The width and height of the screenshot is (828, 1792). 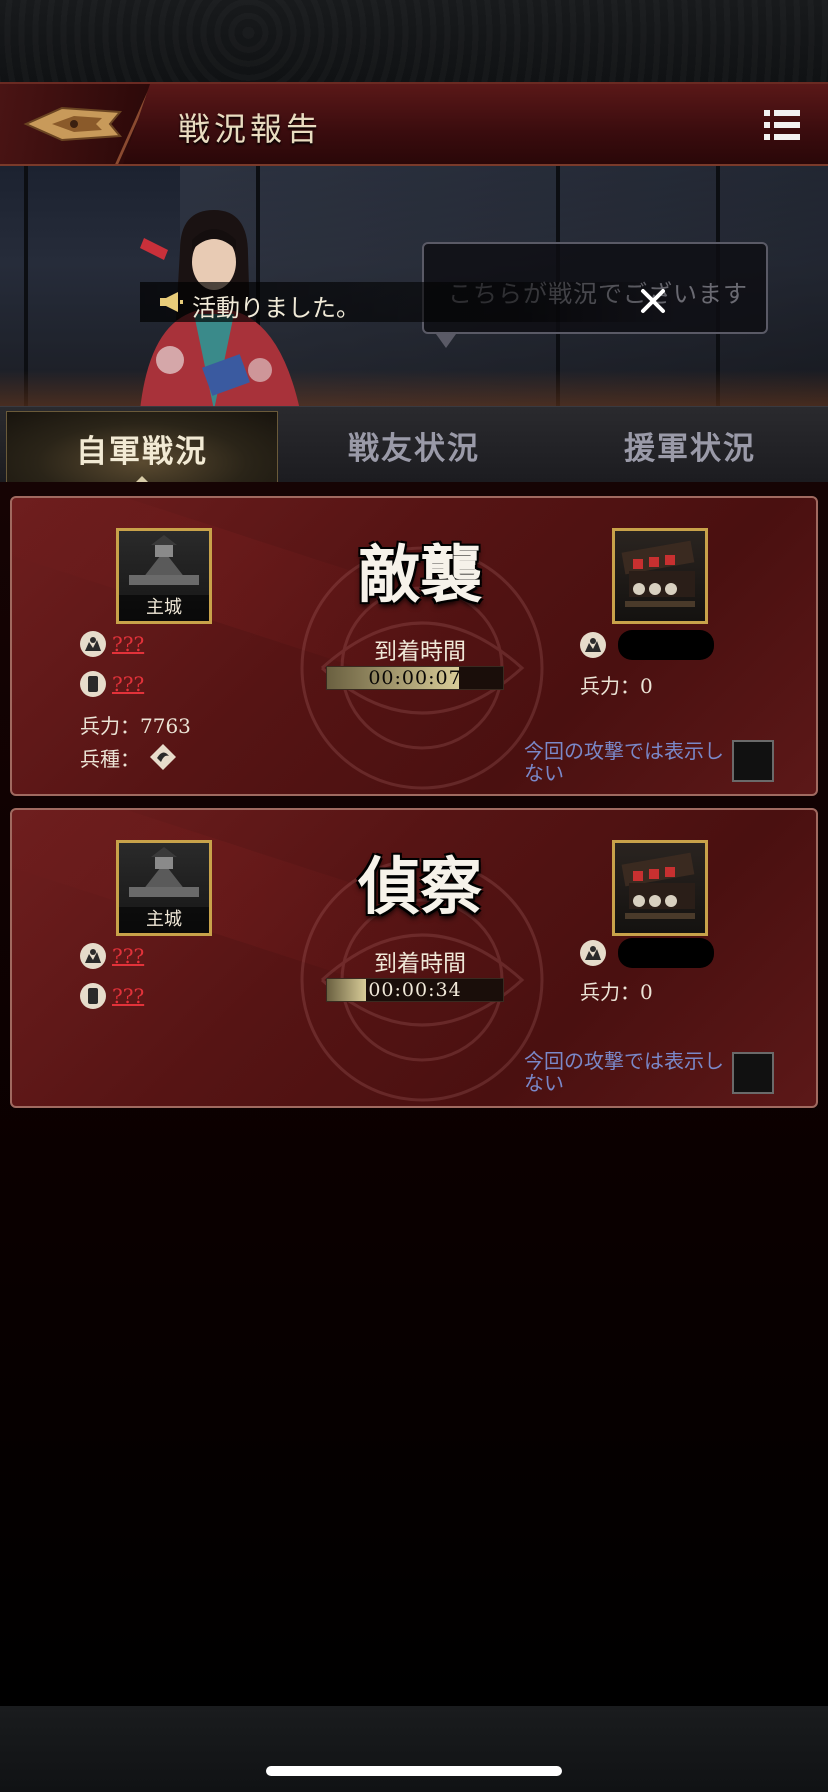 I want to click on activity-notice: 活動りました。, so click(x=410, y=302).